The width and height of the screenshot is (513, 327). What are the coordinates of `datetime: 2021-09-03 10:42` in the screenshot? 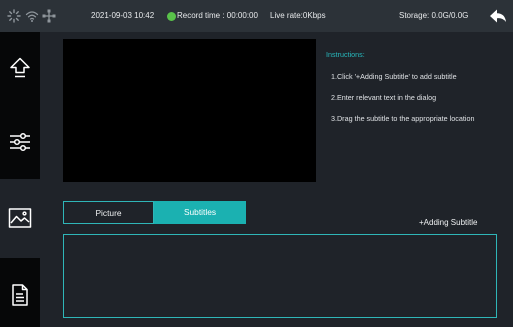 It's located at (123, 15).